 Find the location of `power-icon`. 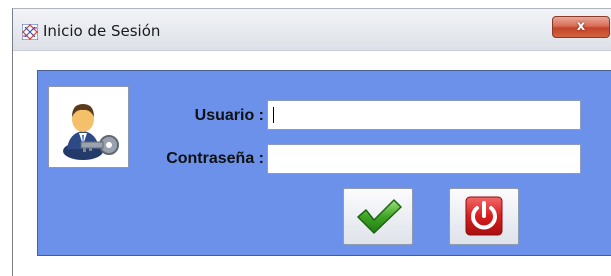

power-icon is located at coordinates (484, 216).